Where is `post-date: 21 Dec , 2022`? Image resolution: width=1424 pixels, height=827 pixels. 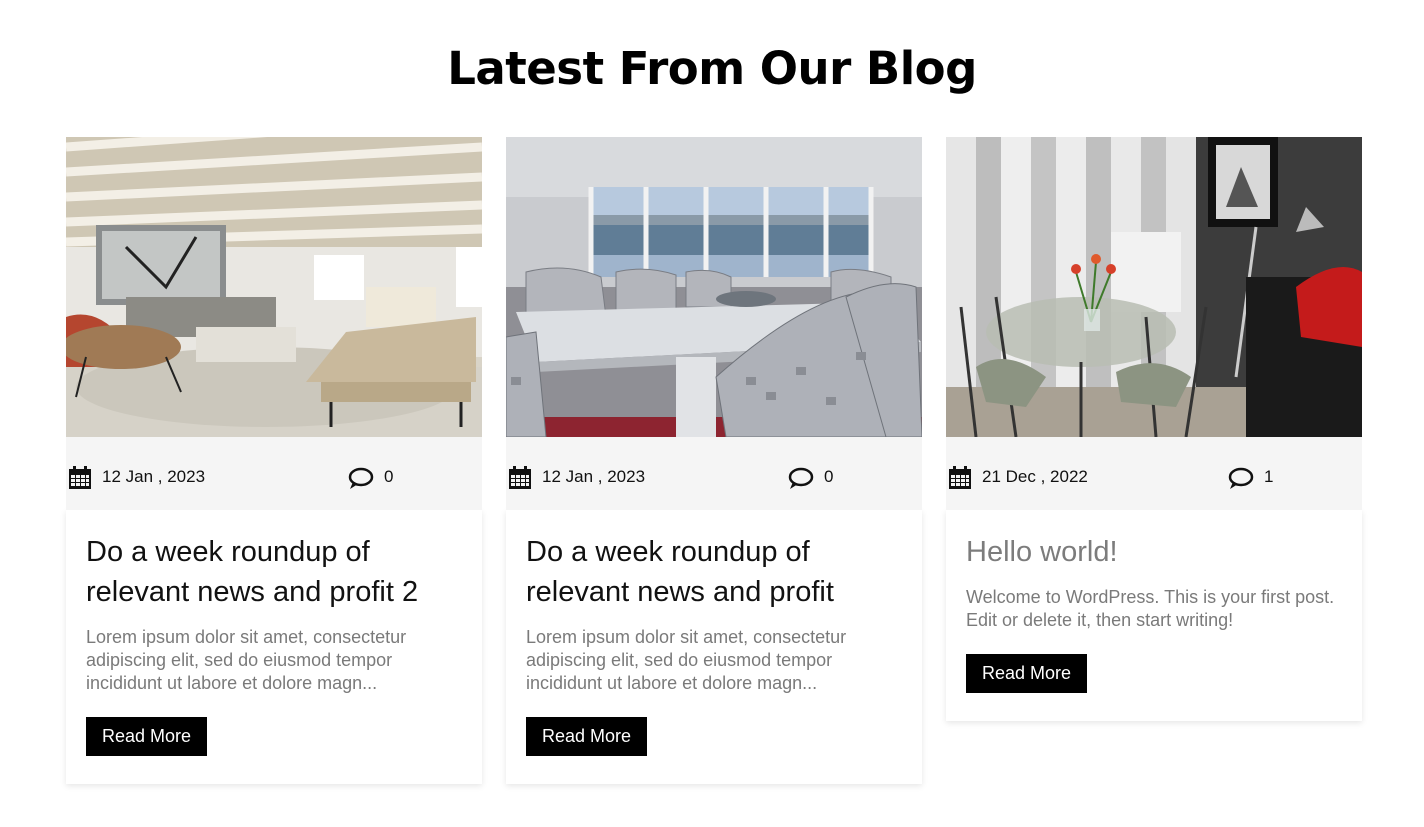
post-date: 21 Dec , 2022 is located at coordinates (1035, 476).